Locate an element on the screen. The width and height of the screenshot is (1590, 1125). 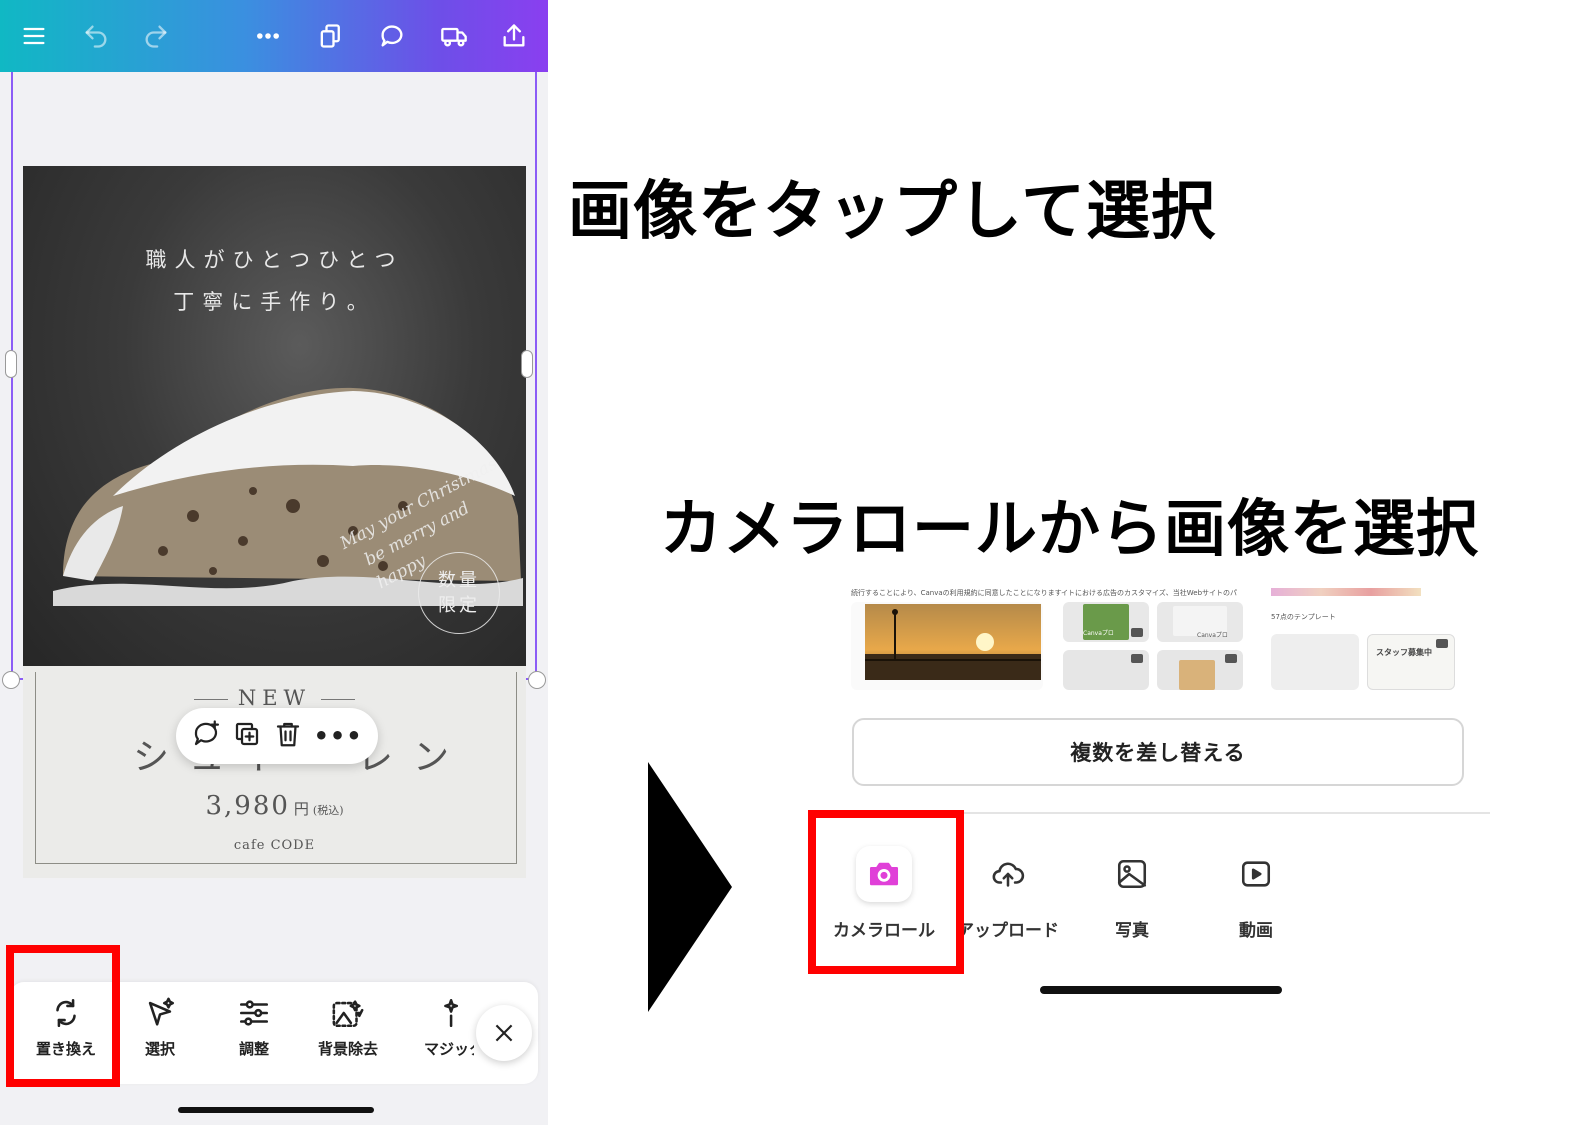
duplicate-icon is located at coordinates (247, 736).